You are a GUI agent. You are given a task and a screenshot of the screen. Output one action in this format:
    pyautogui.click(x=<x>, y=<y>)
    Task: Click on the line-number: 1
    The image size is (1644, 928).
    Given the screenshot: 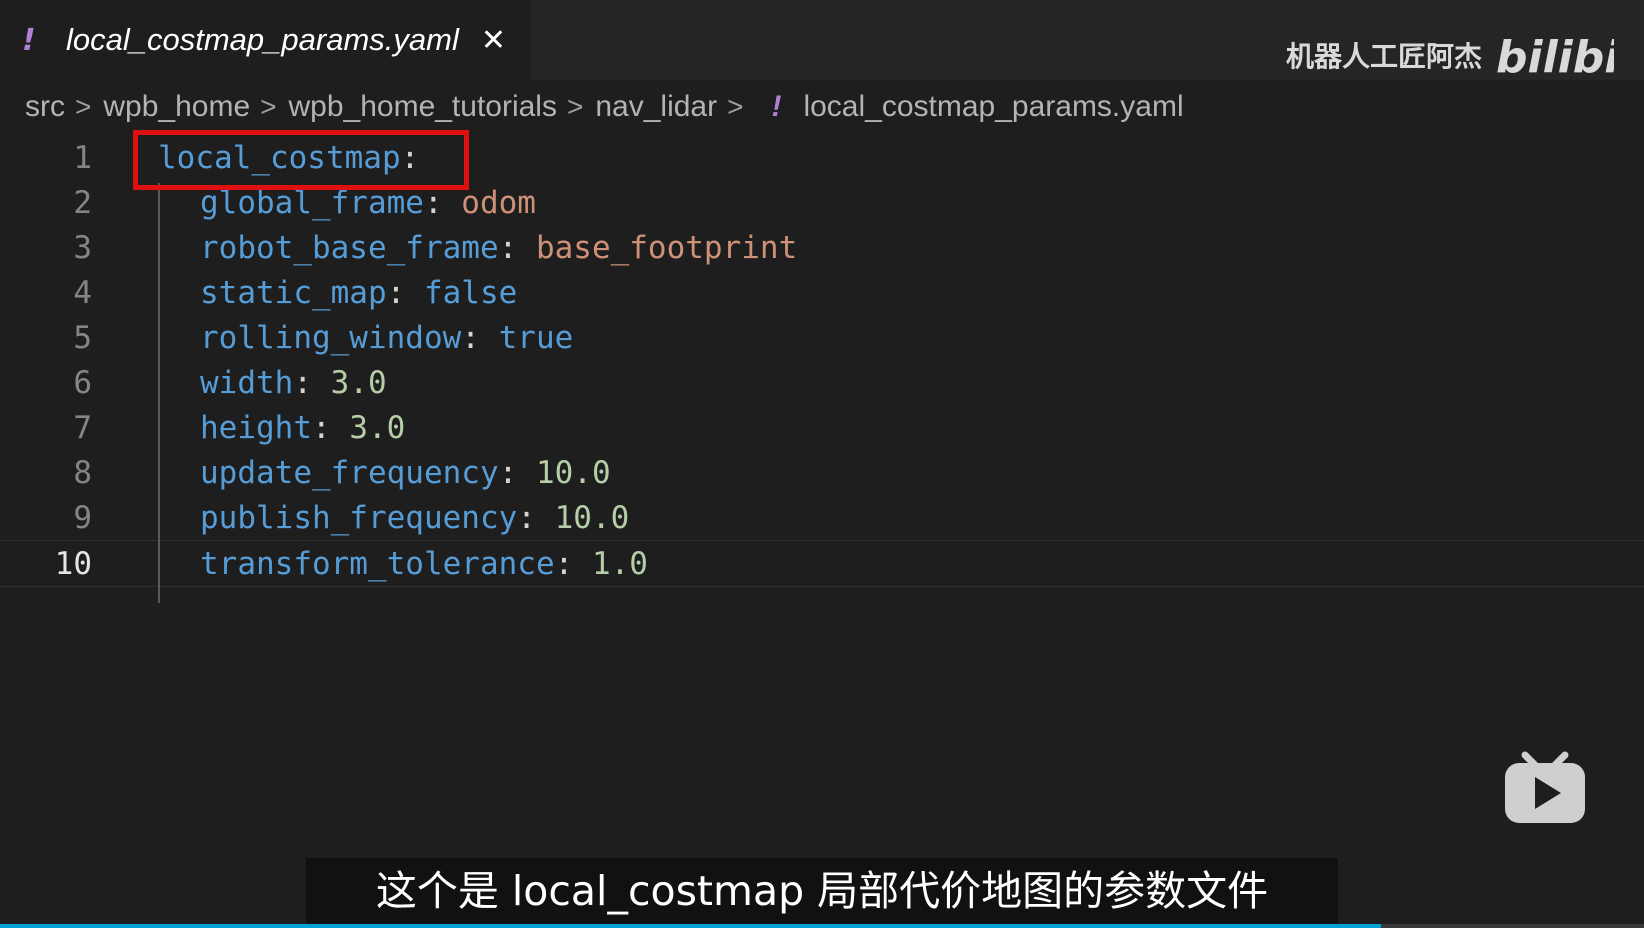 What is the action you would take?
    pyautogui.click(x=82, y=158)
    